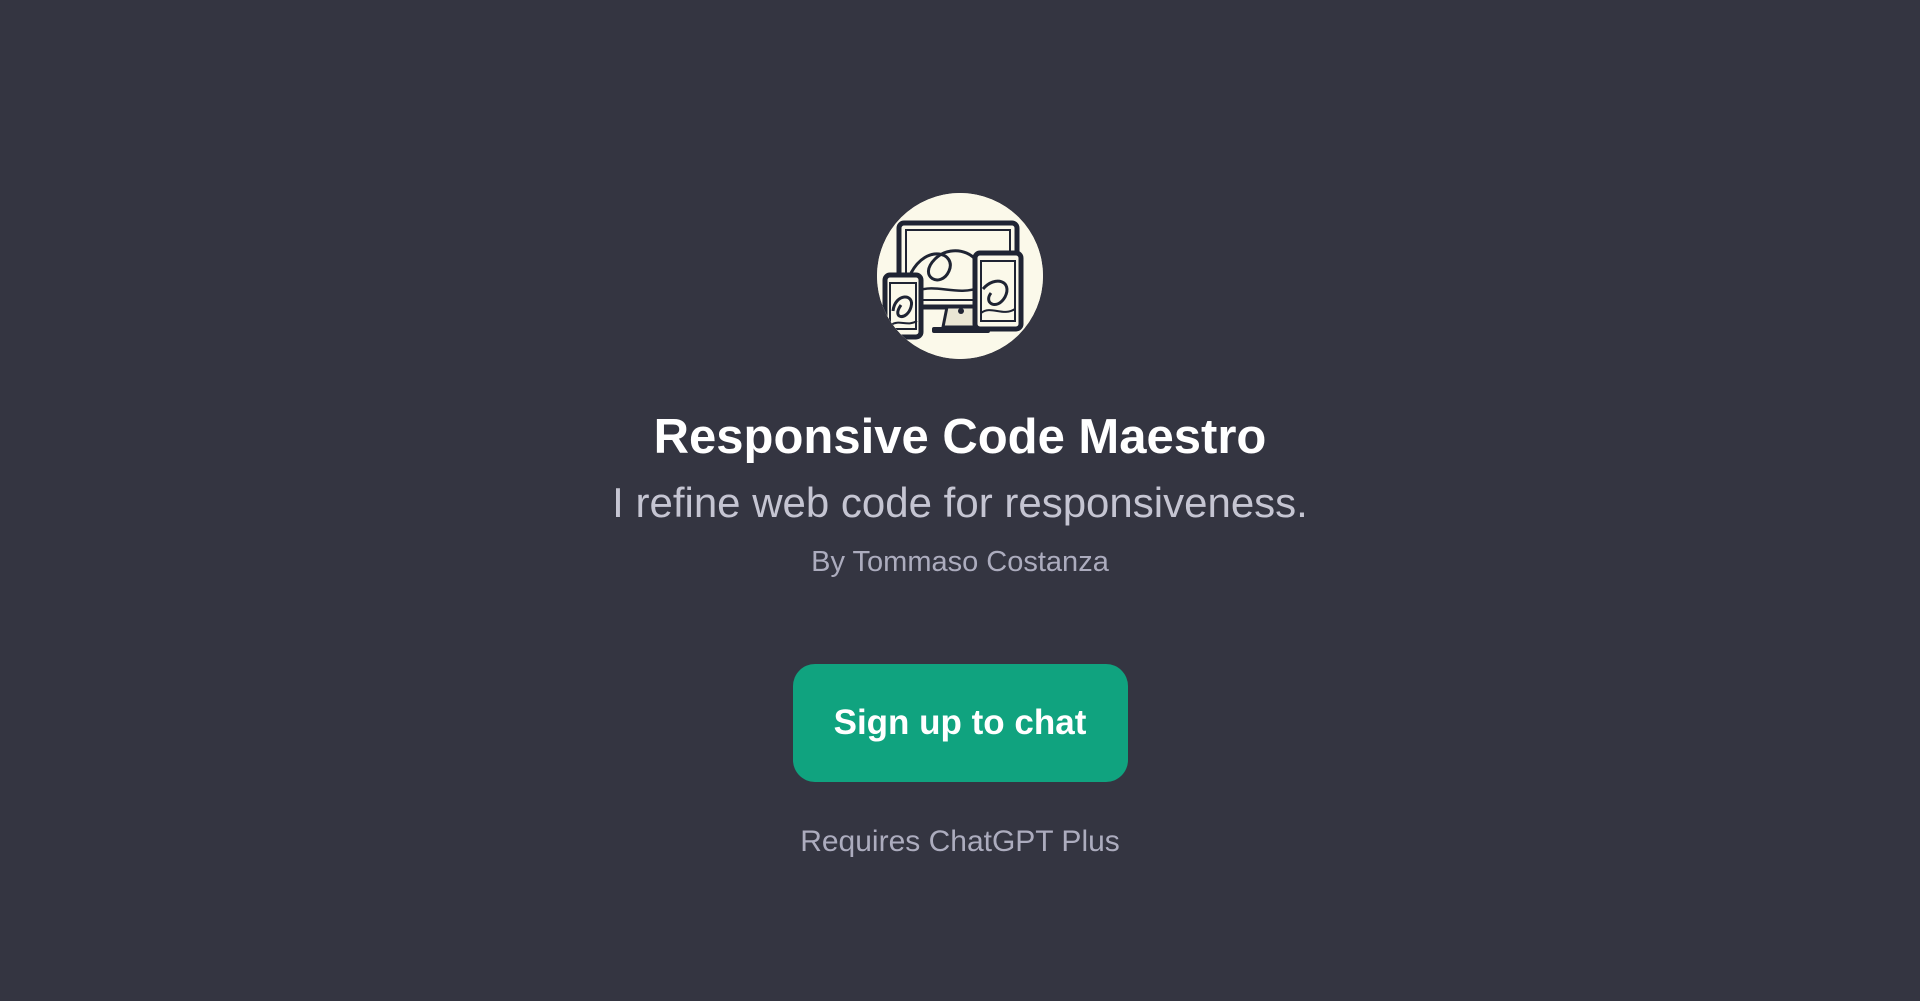  Describe the element at coordinates (960, 437) in the screenshot. I see `gpt-title: Responsive Code Maestro` at that location.